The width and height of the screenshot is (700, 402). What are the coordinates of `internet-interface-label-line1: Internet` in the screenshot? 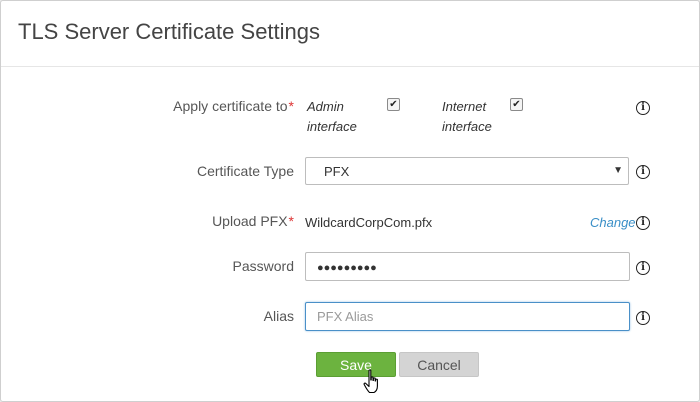 It's located at (464, 106).